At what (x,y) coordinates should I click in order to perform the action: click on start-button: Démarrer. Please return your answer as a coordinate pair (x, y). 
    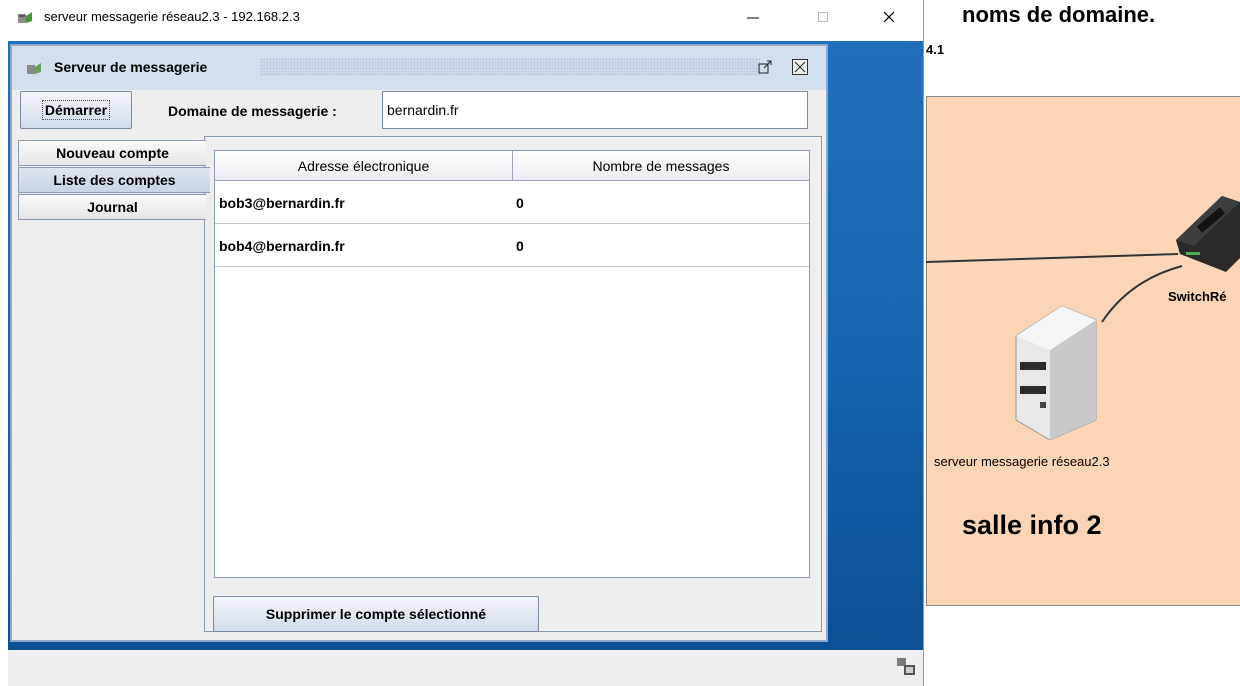
    Looking at the image, I should click on (76, 110).